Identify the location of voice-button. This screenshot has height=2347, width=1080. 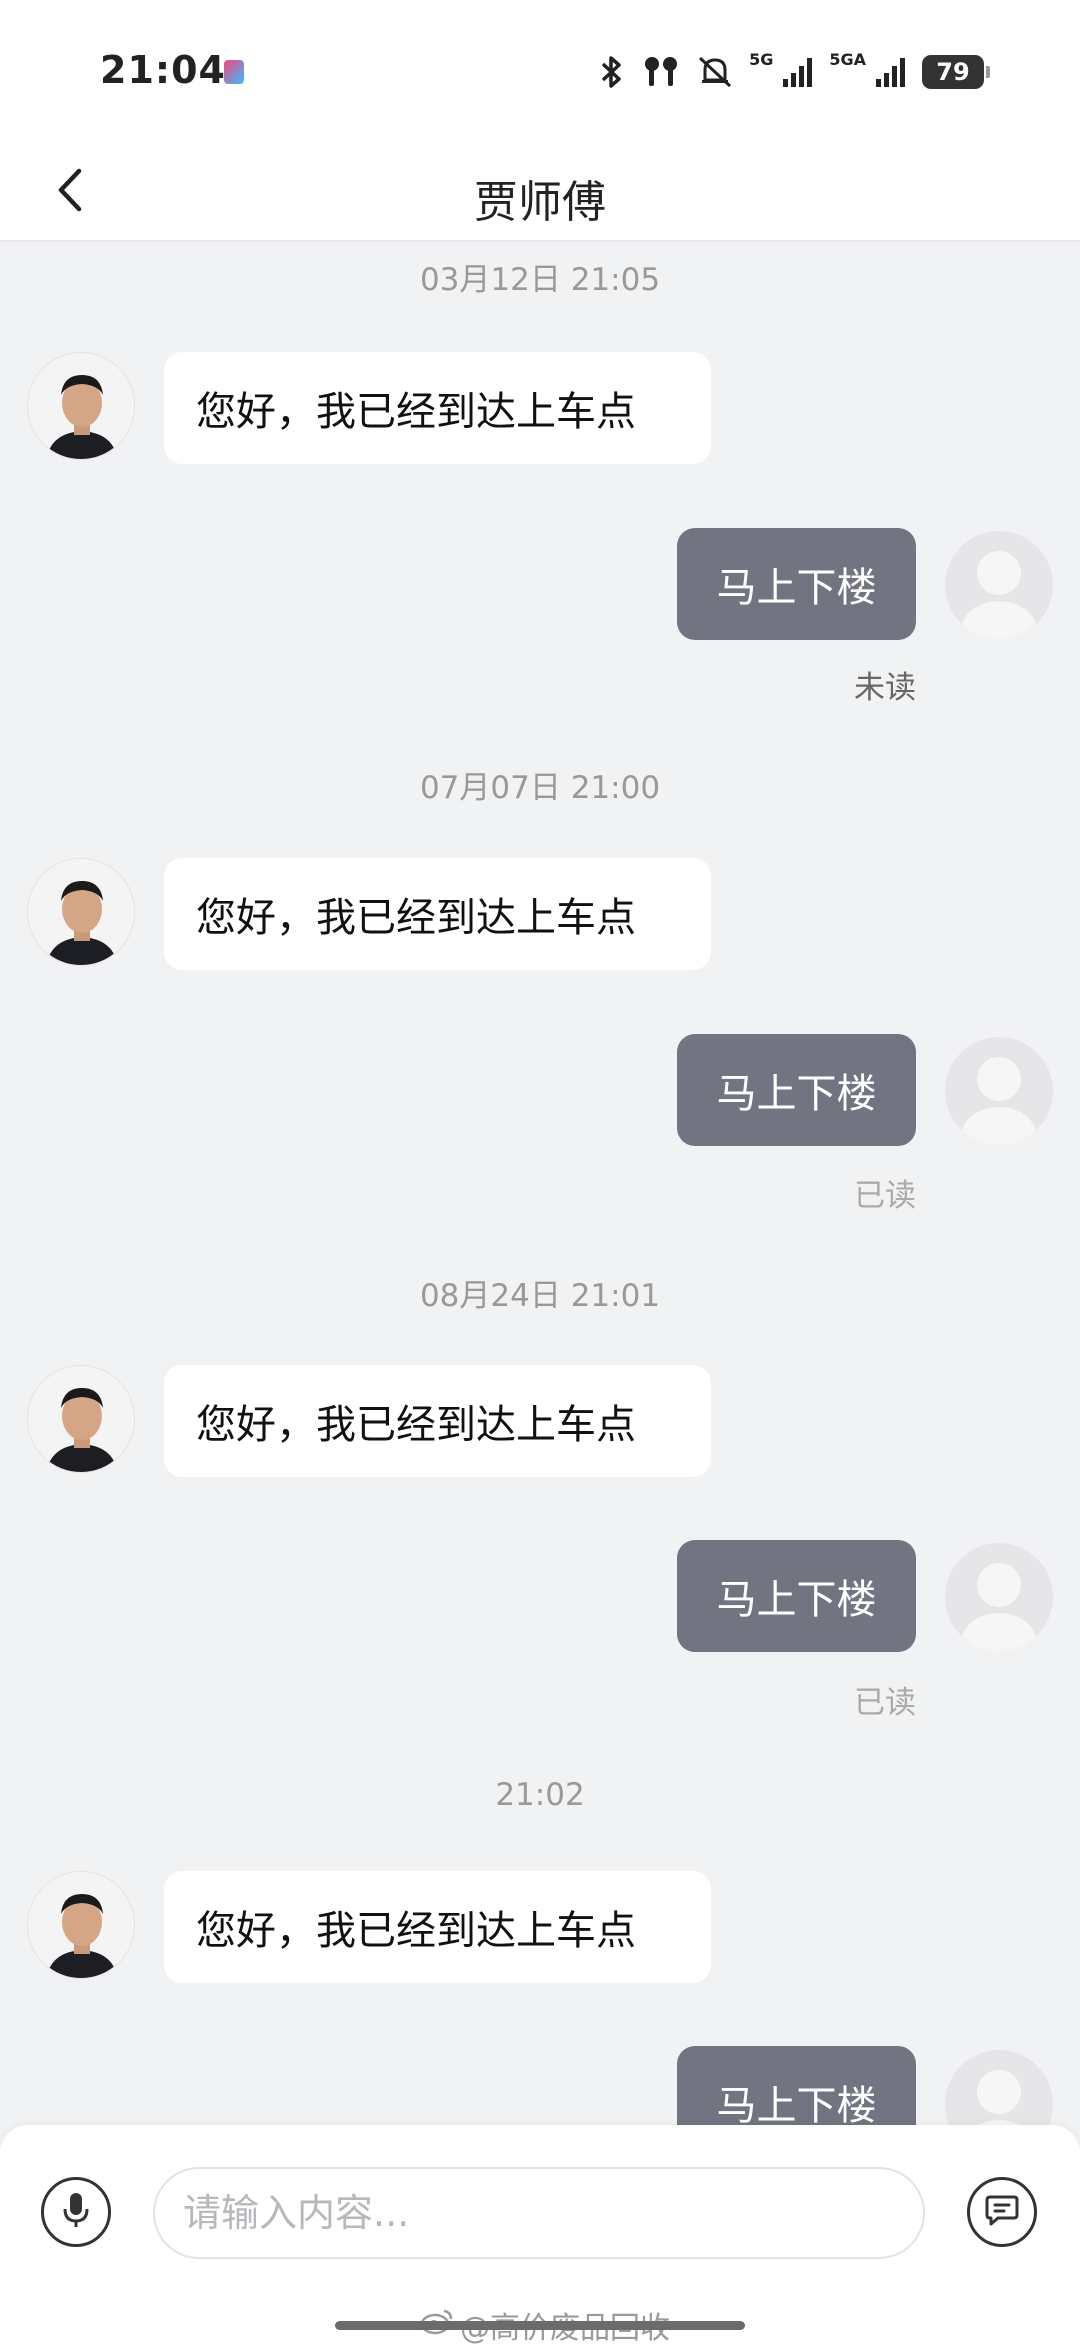
(76, 2212).